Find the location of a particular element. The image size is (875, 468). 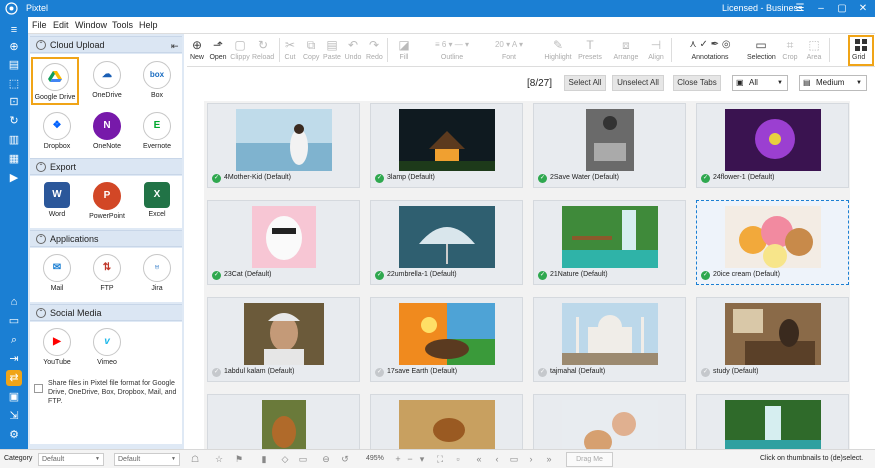

drag-me-button: Drag Me is located at coordinates (589, 459).